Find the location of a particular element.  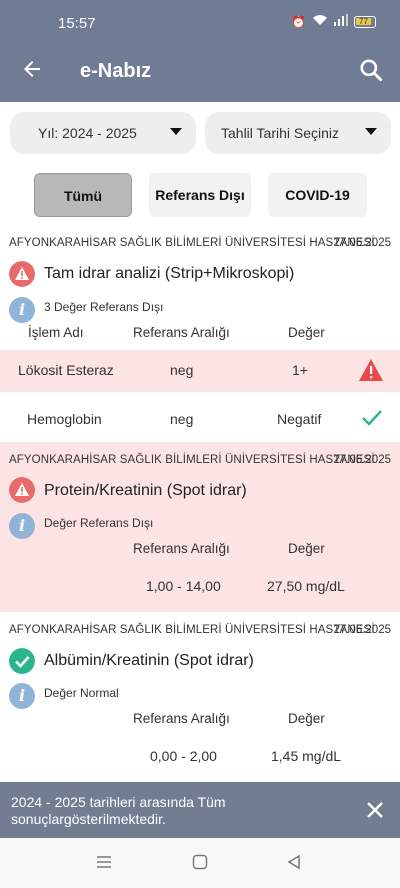

column-header-name: İşlem Adı is located at coordinates (56, 332).